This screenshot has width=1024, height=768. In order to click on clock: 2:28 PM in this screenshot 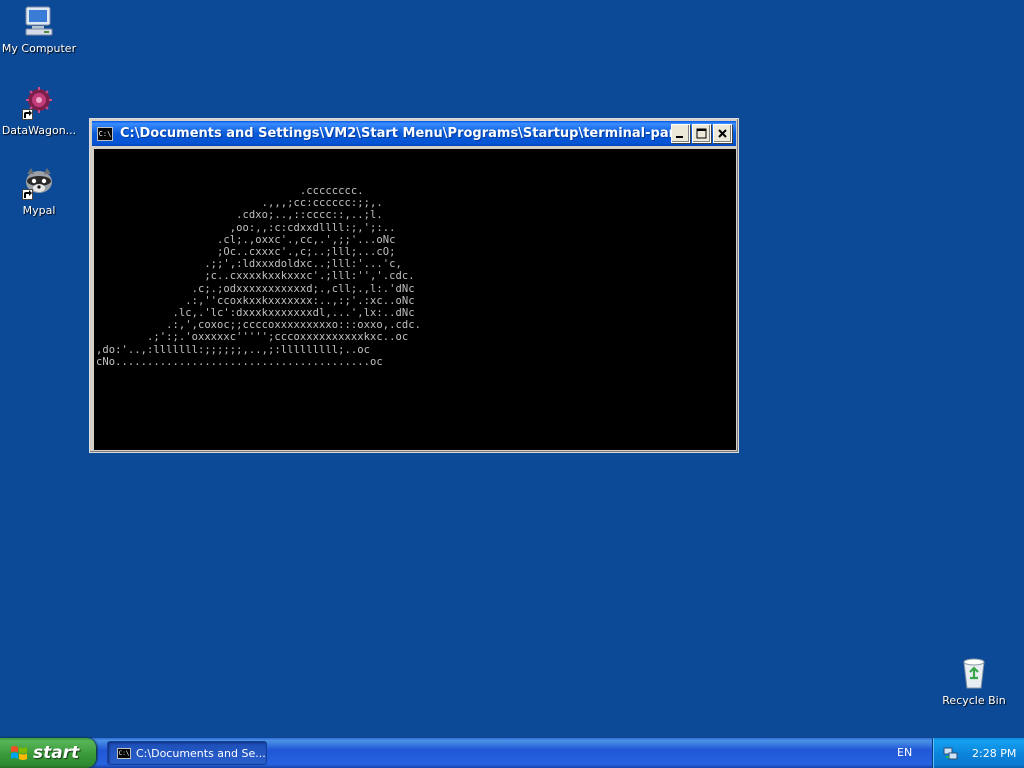, I will do `click(994, 753)`.